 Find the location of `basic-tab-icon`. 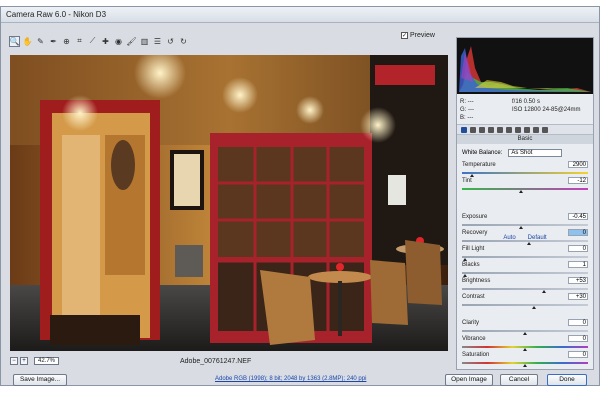

basic-tab-icon is located at coordinates (464, 129).